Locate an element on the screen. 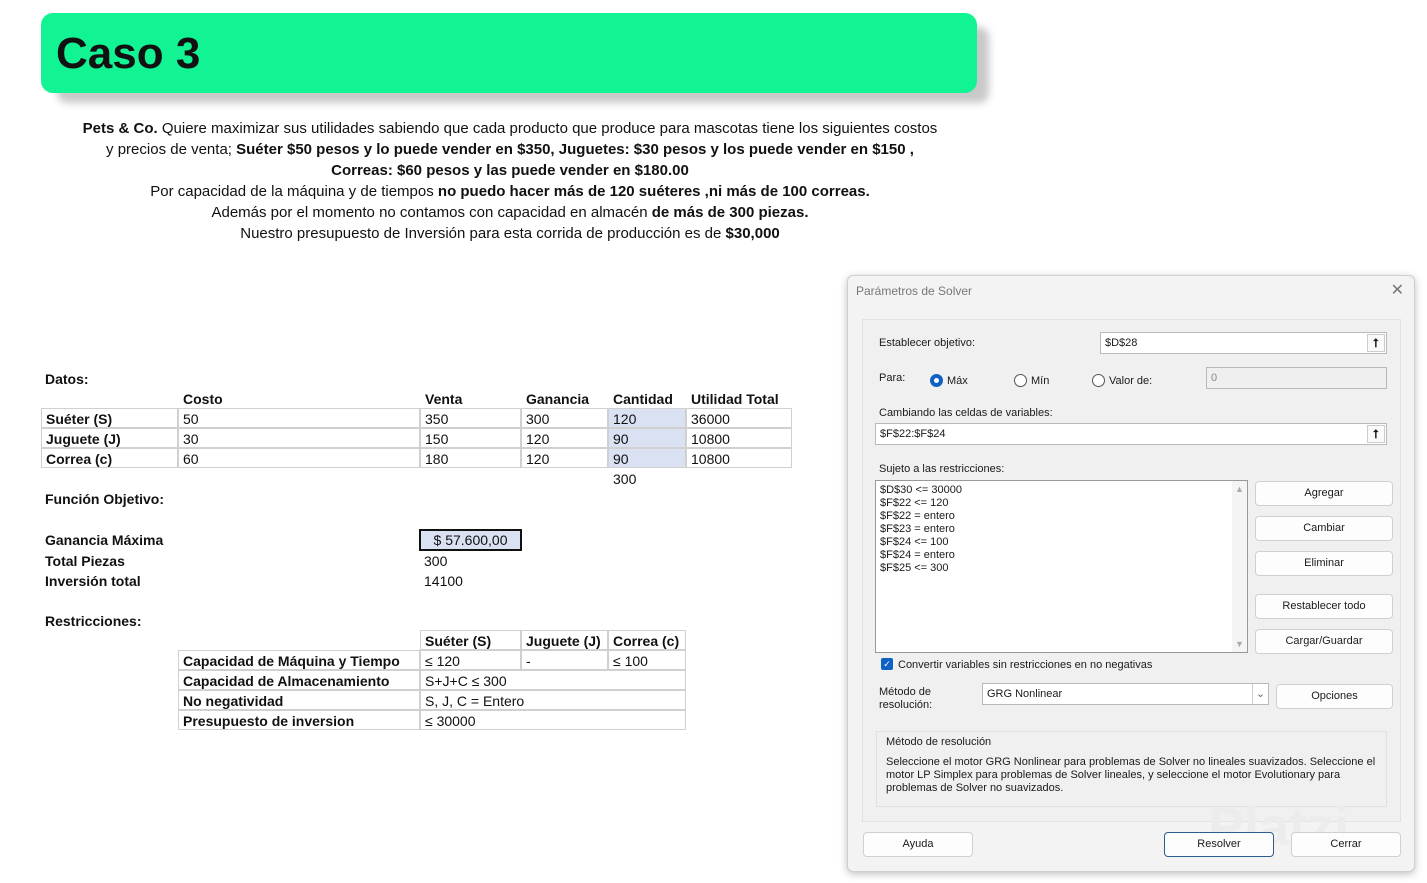 The height and width of the screenshot is (883, 1427). table-cell: 180 is located at coordinates (470, 458).